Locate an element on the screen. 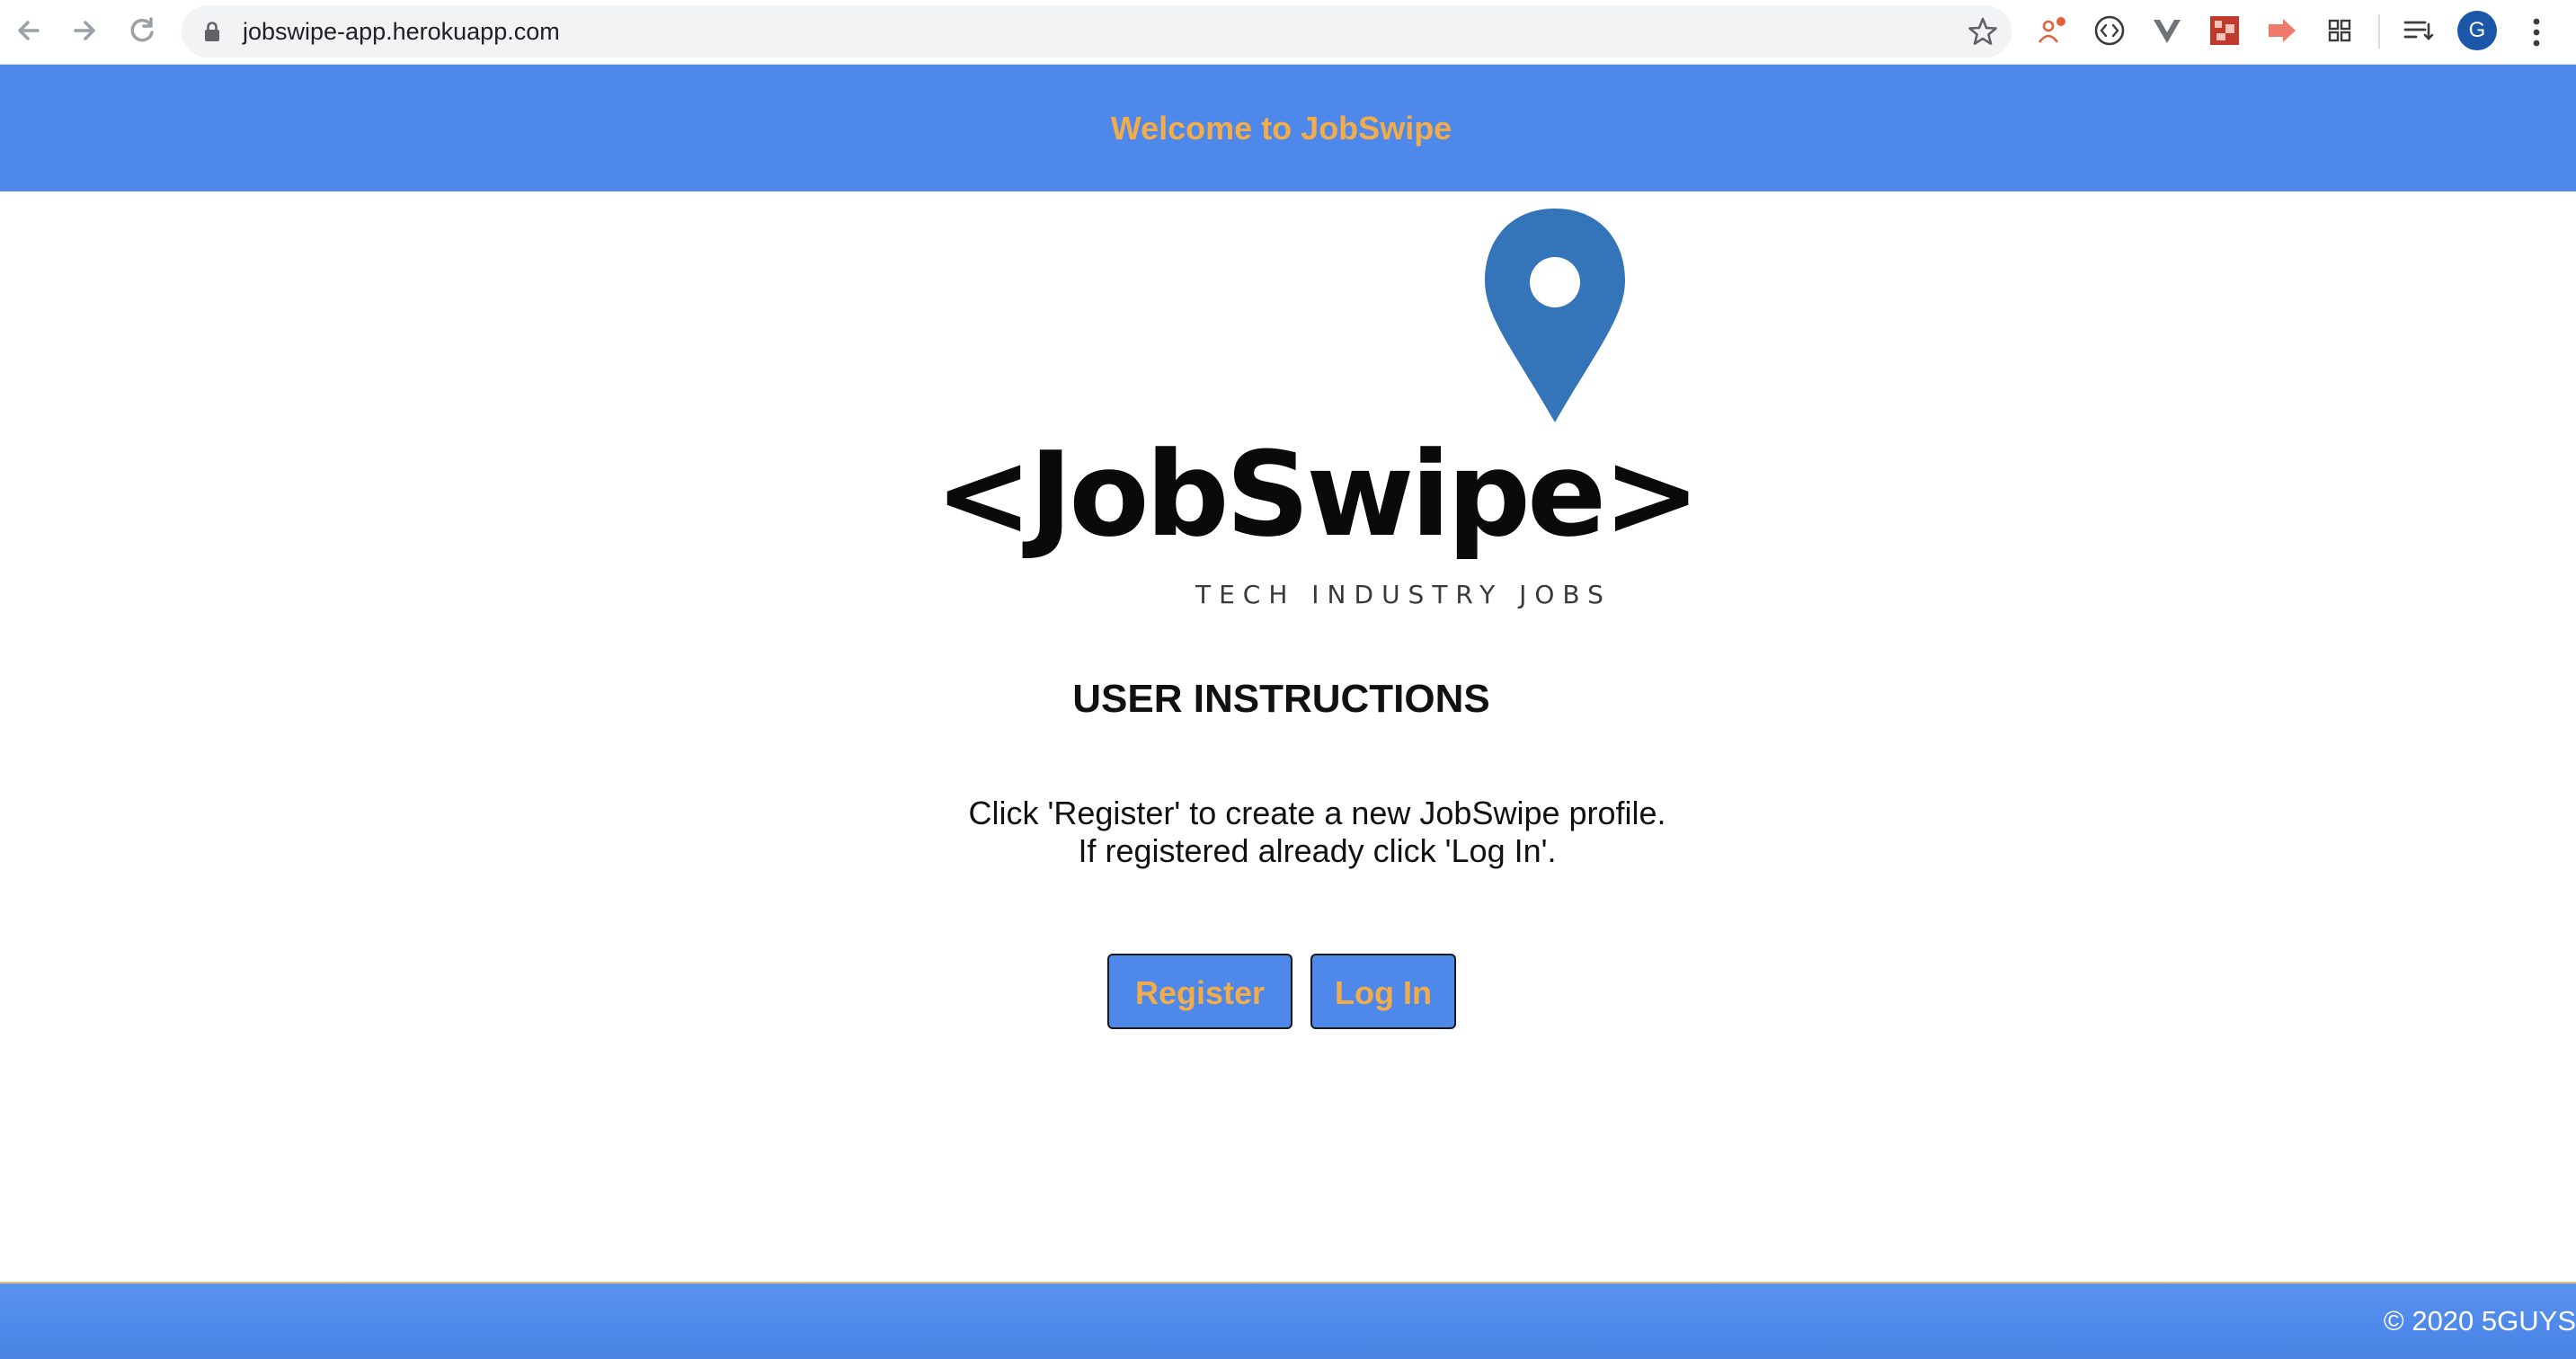 The width and height of the screenshot is (2576, 1359). logo-wordmark: <JobSwipe> is located at coordinates (1318, 494).